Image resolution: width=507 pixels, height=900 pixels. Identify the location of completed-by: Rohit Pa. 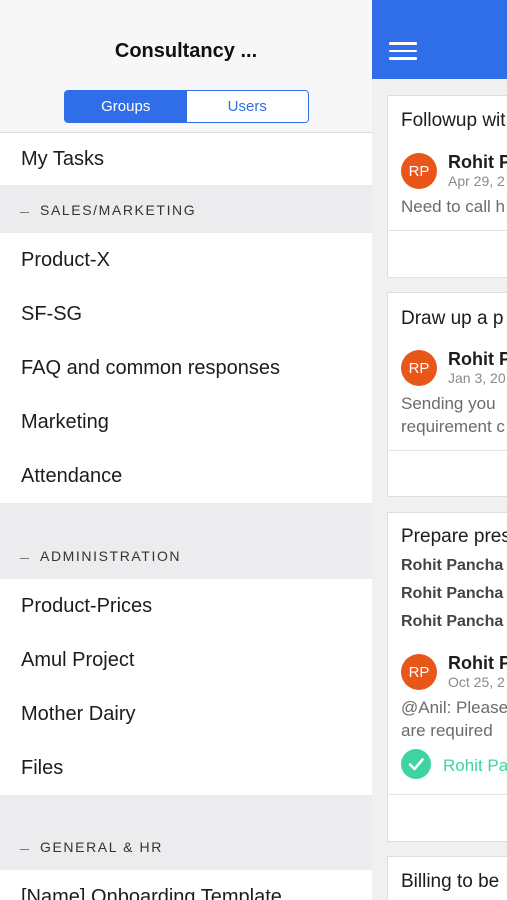
(475, 765).